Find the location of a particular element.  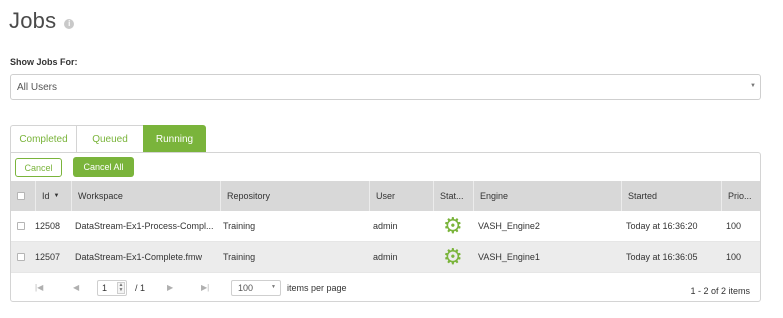

column-header-workspace: Workspace is located at coordinates (145, 196).